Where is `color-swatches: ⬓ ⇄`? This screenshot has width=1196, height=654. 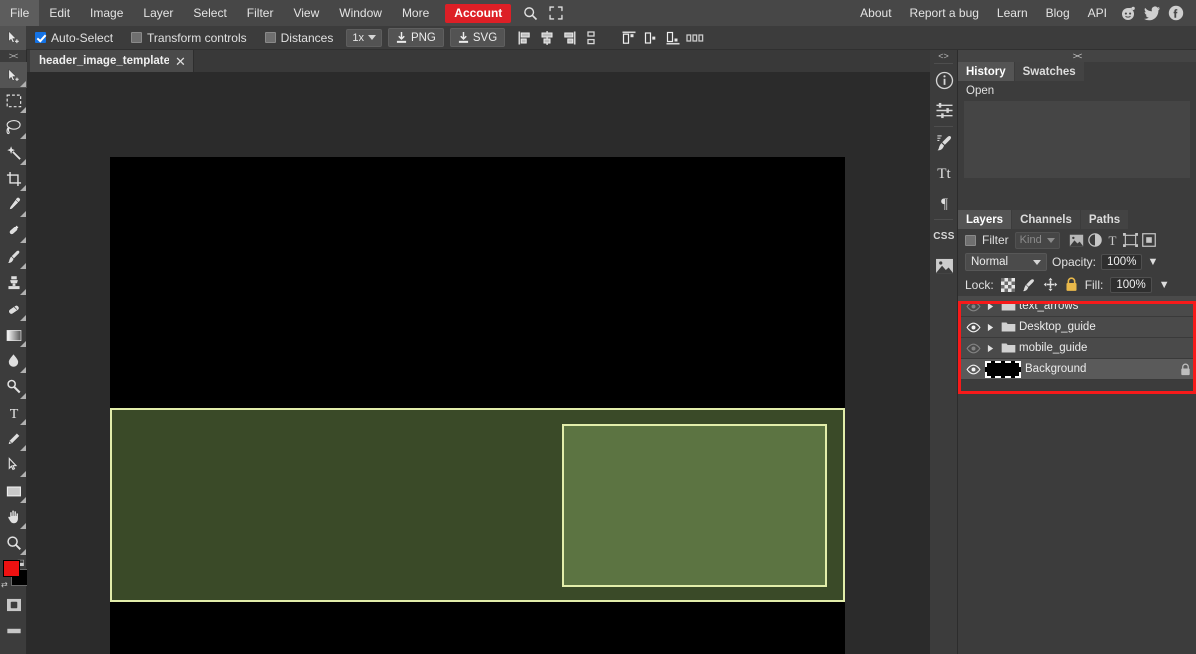 color-swatches: ⬓ ⇄ is located at coordinates (14, 575).